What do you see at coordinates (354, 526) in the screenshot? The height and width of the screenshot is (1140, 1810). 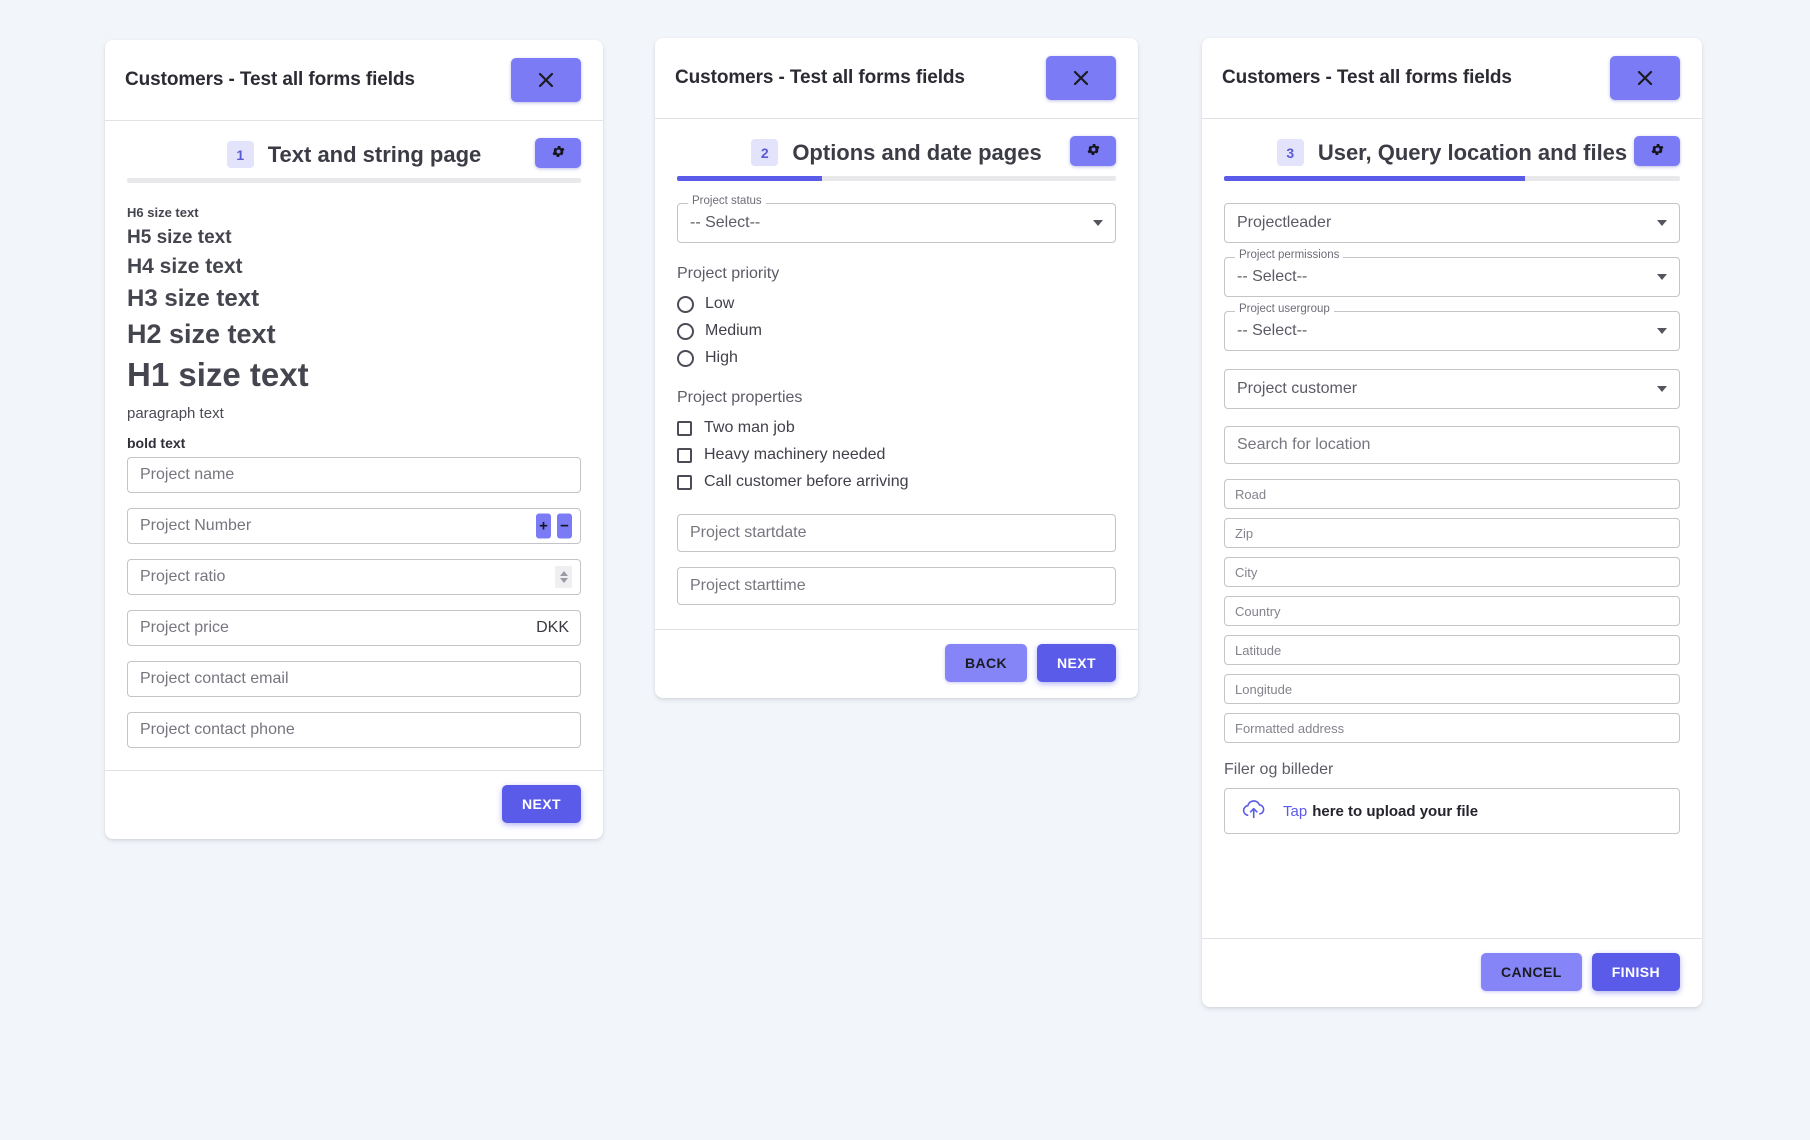 I see `project-number-input` at bounding box center [354, 526].